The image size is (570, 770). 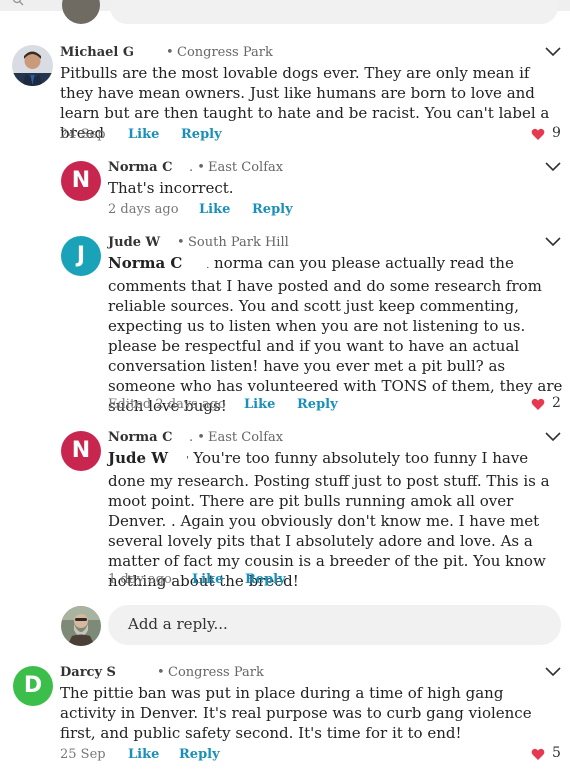 What do you see at coordinates (334, 12) in the screenshot?
I see `previous-reply-input` at bounding box center [334, 12].